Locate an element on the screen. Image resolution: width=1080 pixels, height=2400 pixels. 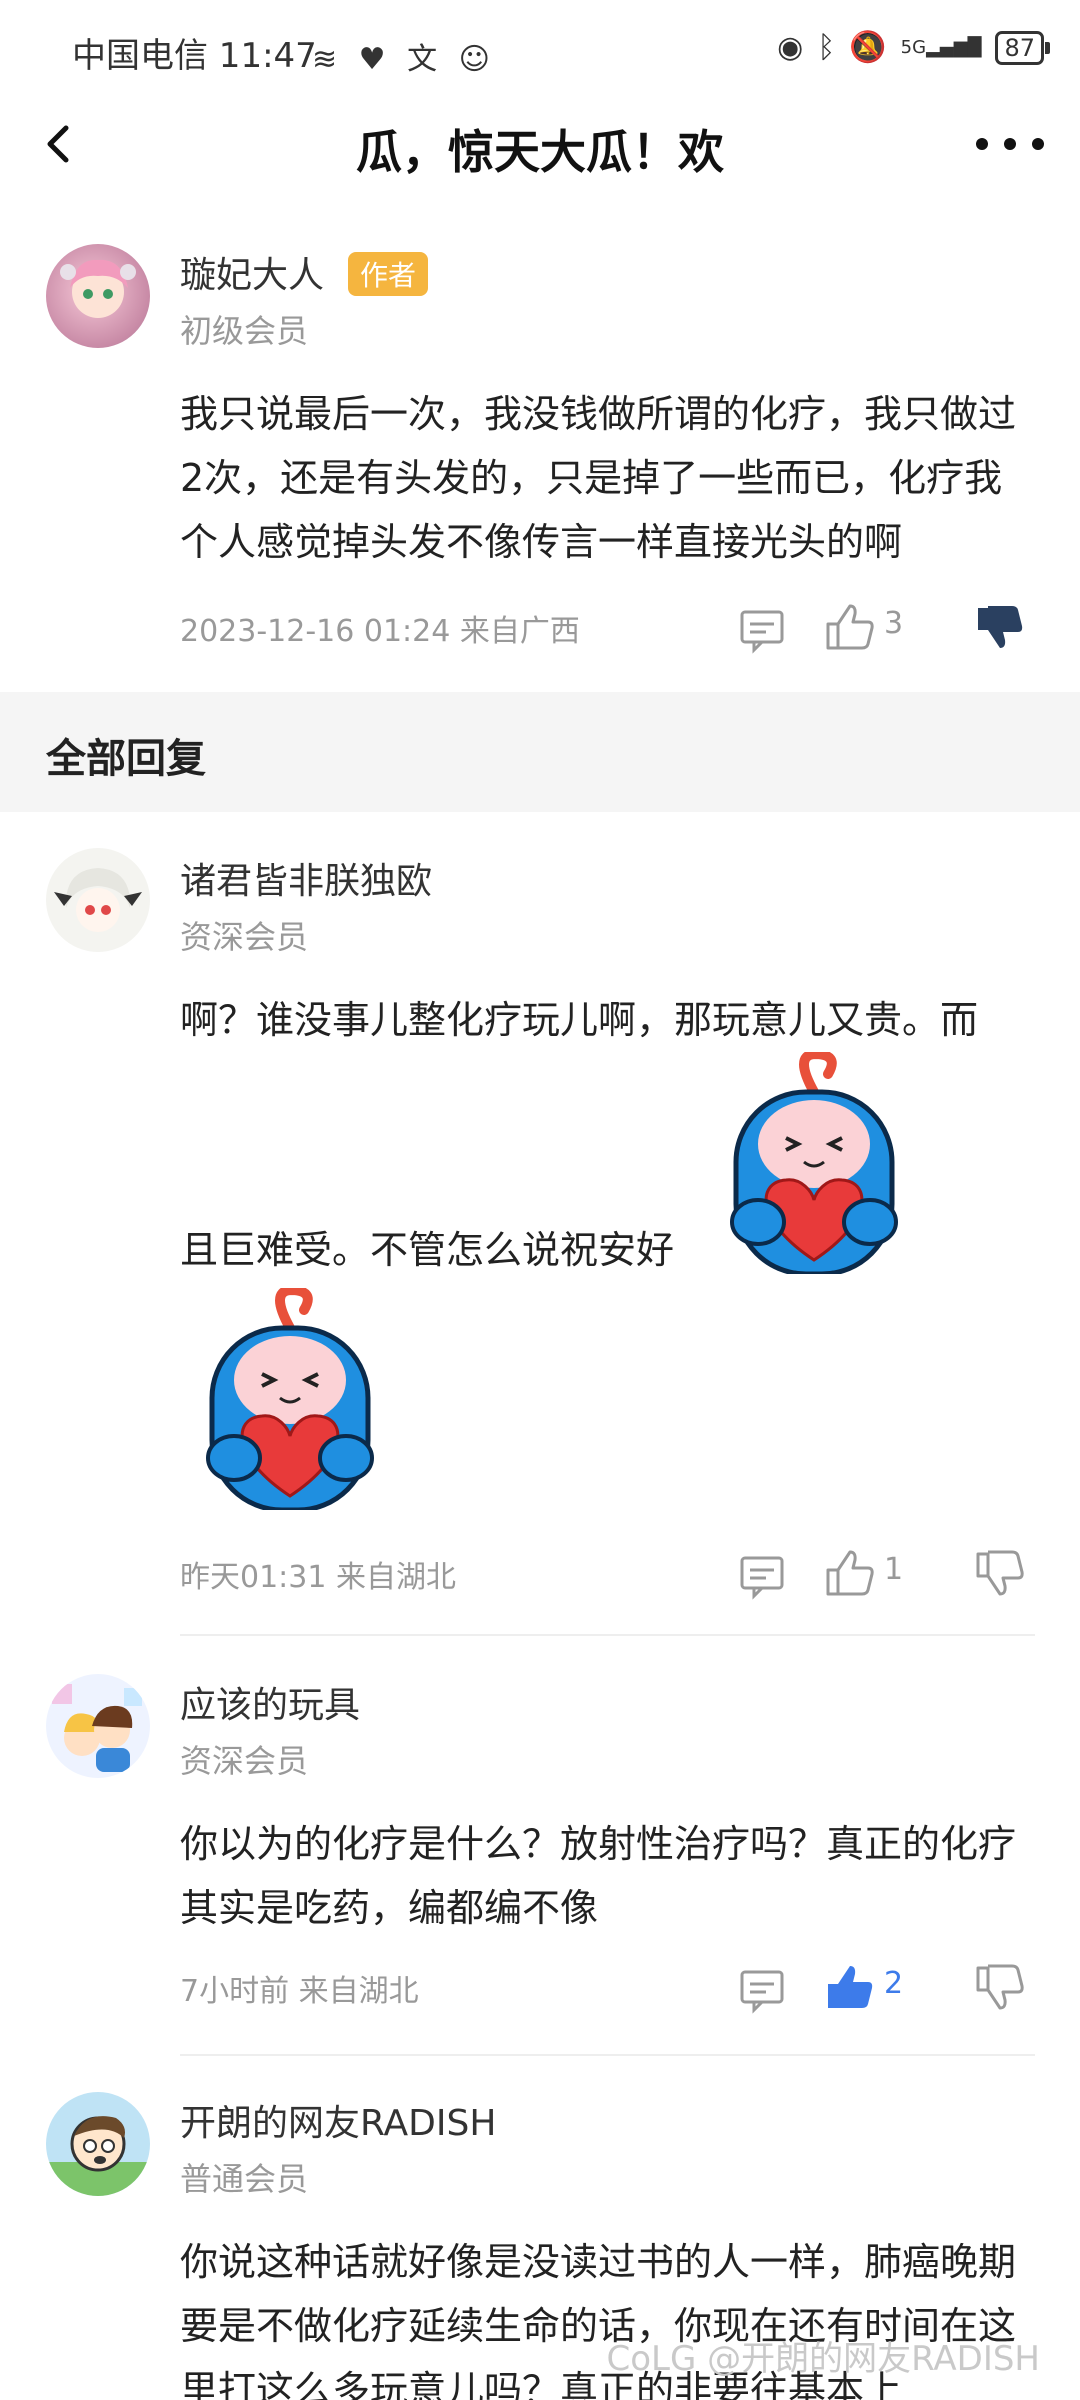
status-bar: 中国电信 11:47 ≋ ♥ 文 ☺ ◉ ᛒ 🔕 5G▂▄▆█ 87 is located at coordinates (540, 50).